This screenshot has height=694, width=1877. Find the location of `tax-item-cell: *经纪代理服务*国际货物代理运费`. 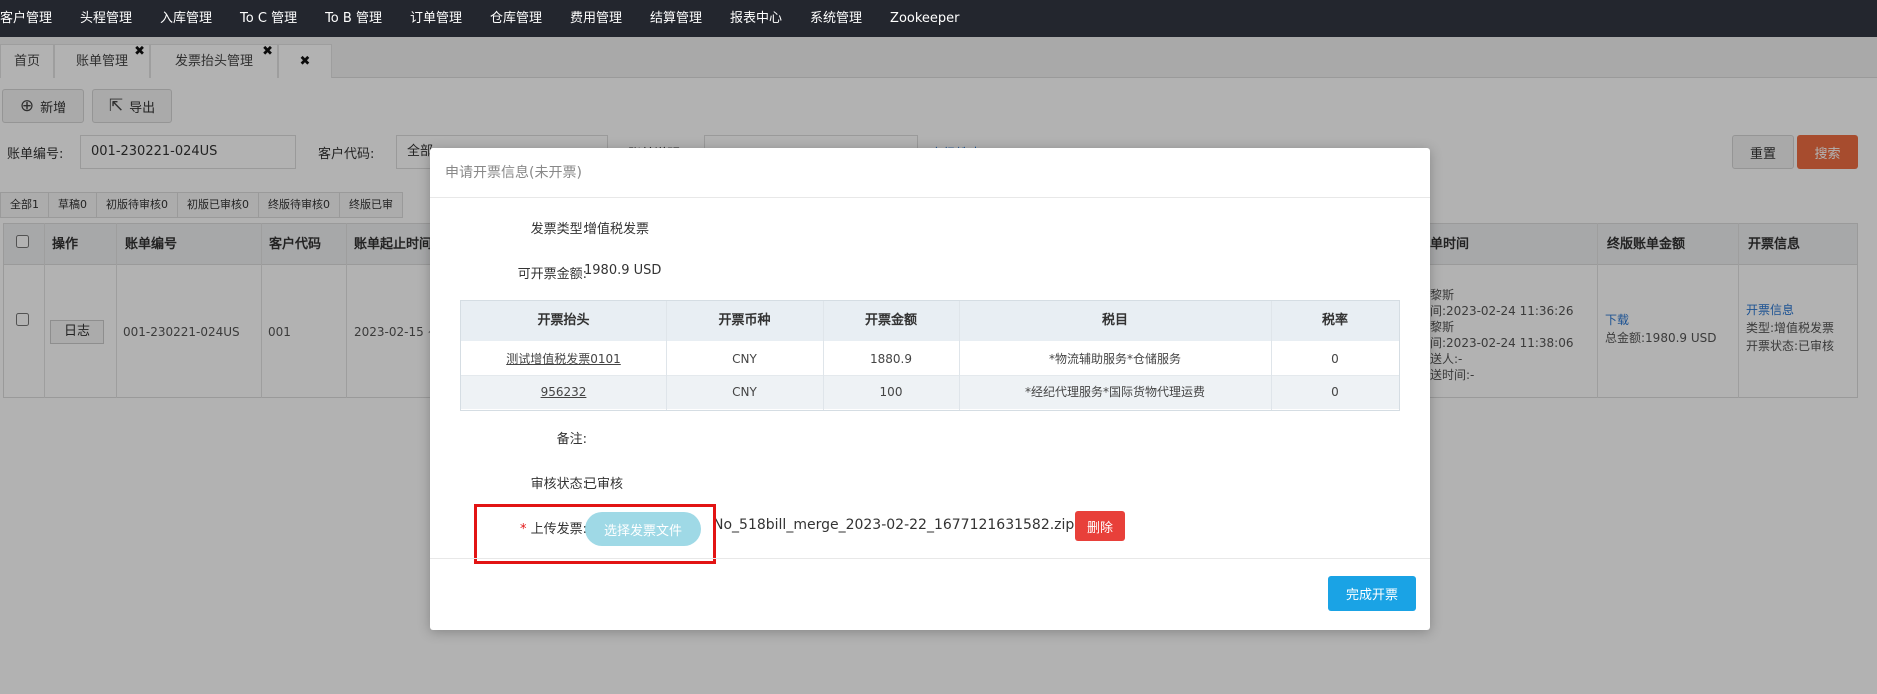

tax-item-cell: *经纪代理服务*国际货物代理运费 is located at coordinates (1114, 392).